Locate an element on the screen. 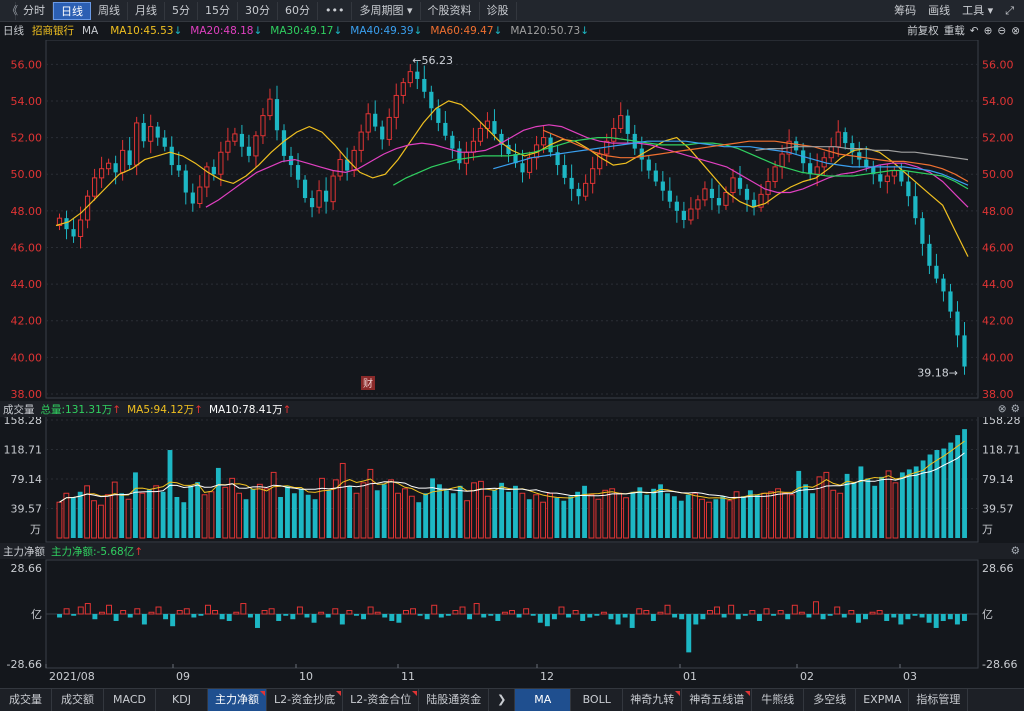 This screenshot has height=711, width=1024. chips-button: 筹码 is located at coordinates (905, 11).